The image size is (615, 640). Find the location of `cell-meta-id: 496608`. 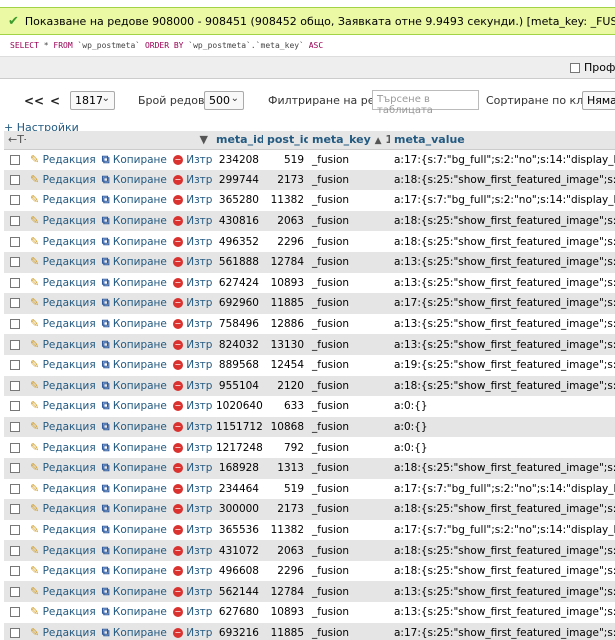

cell-meta-id: 496608 is located at coordinates (237, 571).